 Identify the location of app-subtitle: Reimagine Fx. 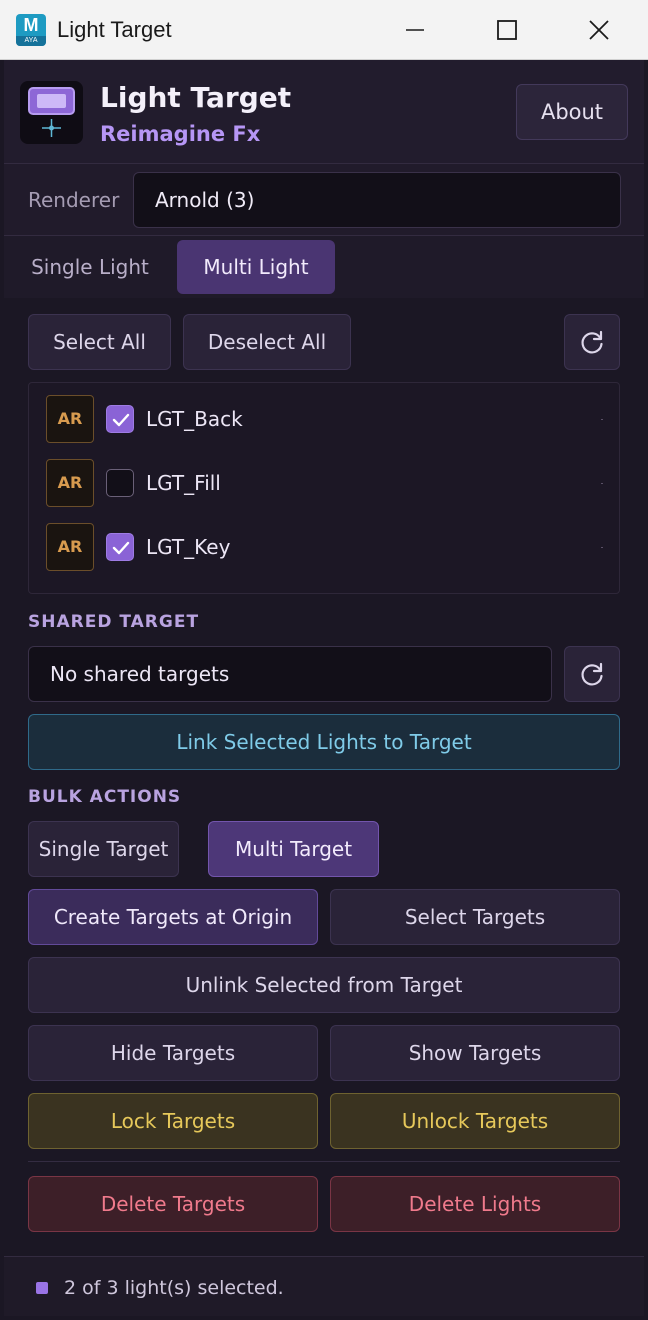
(180, 134).